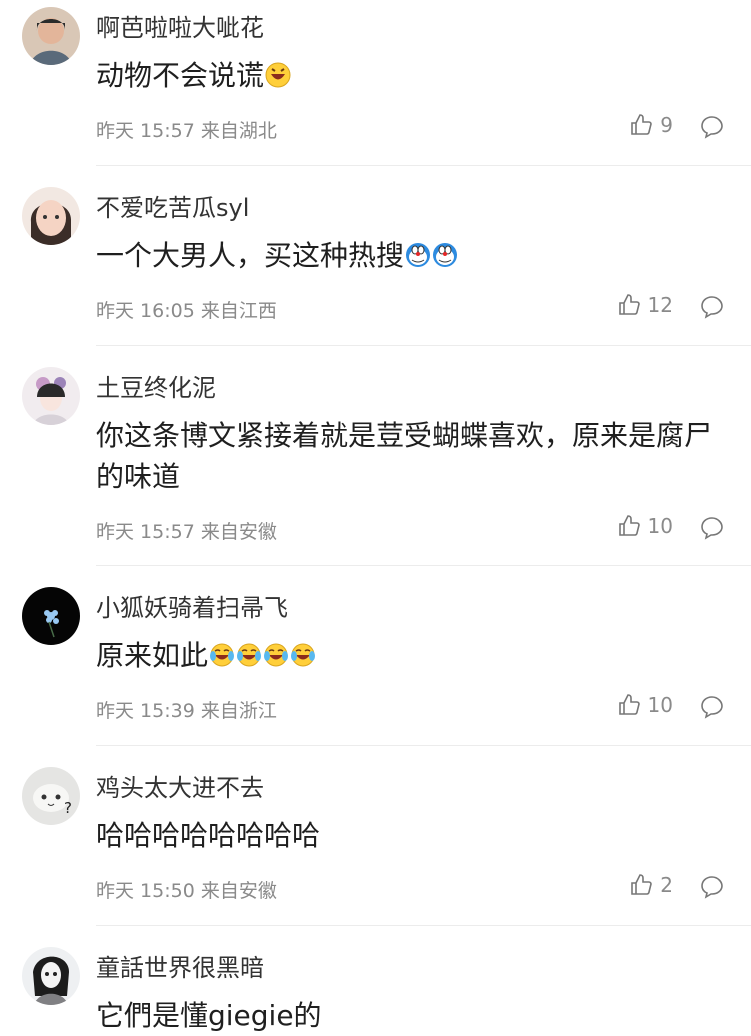  I want to click on comment-text: 哈哈哈哈哈哈哈哈, so click(208, 835).